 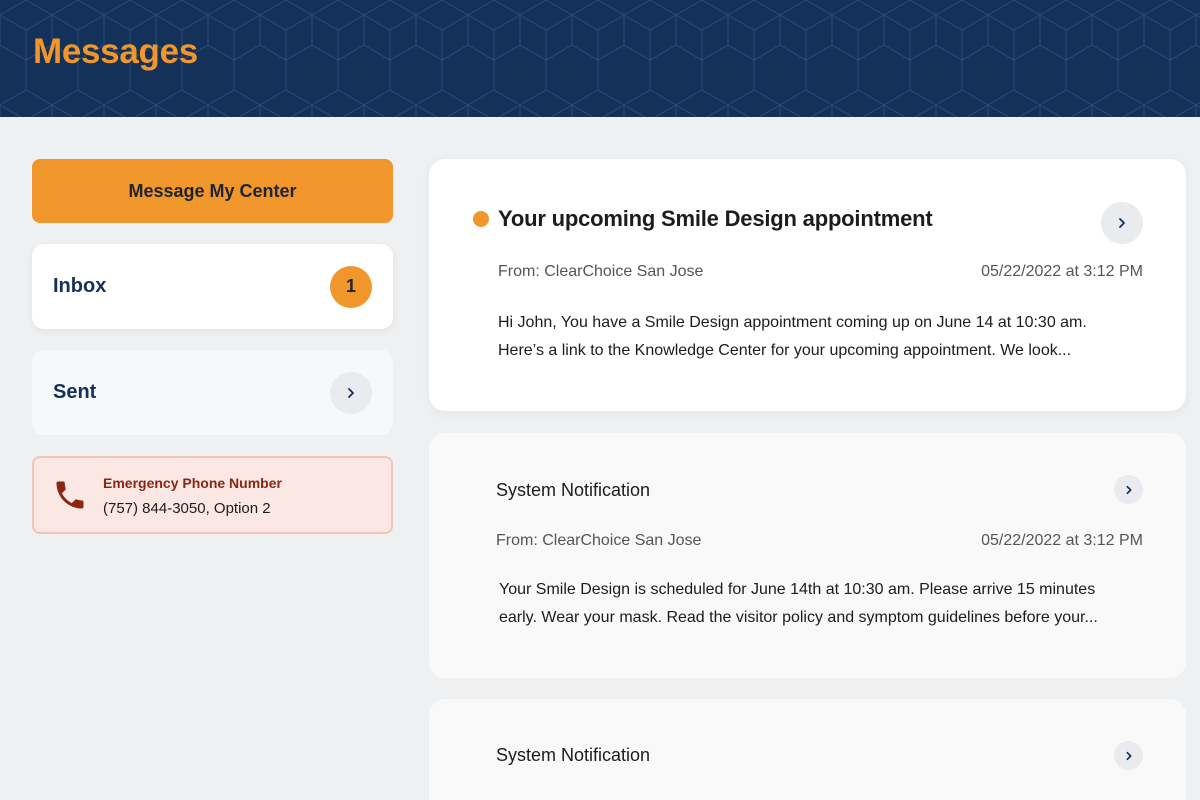 What do you see at coordinates (80, 286) in the screenshot?
I see `inbox-label: Inbox` at bounding box center [80, 286].